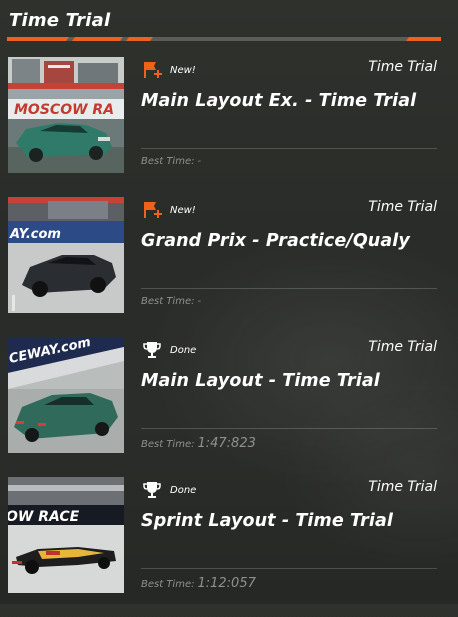  I want to click on svg-text: AY.com, so click(35, 234).